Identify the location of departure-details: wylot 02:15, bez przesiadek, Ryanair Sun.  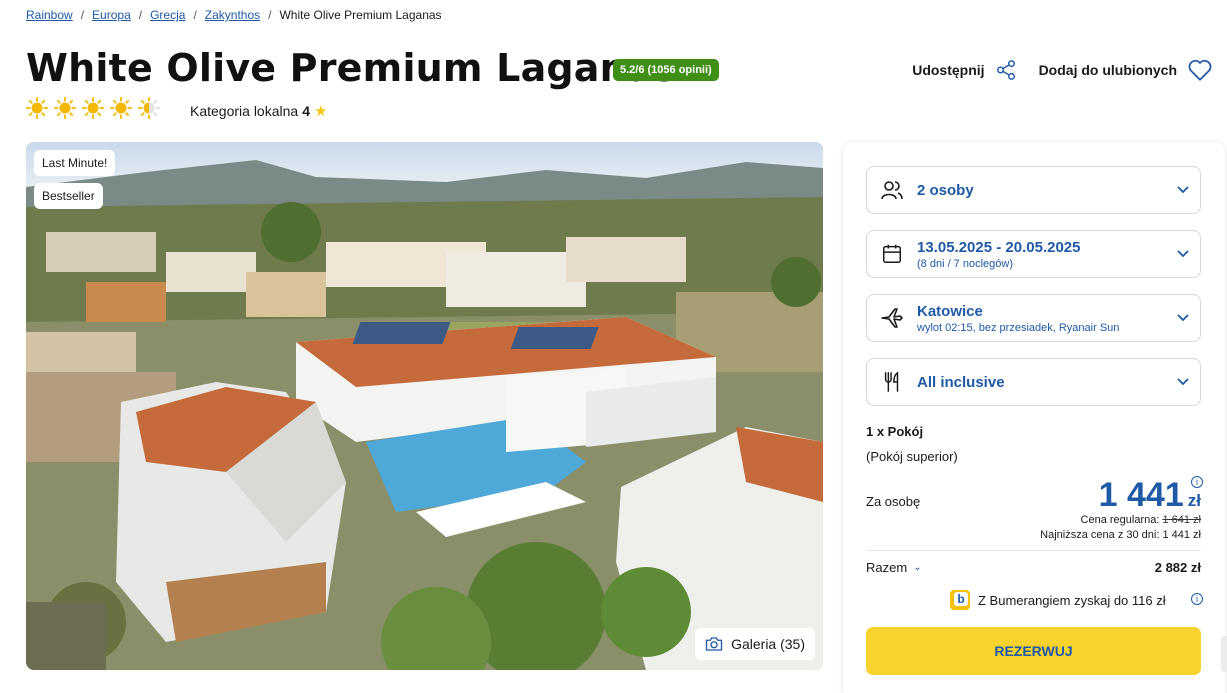
(1018, 327).